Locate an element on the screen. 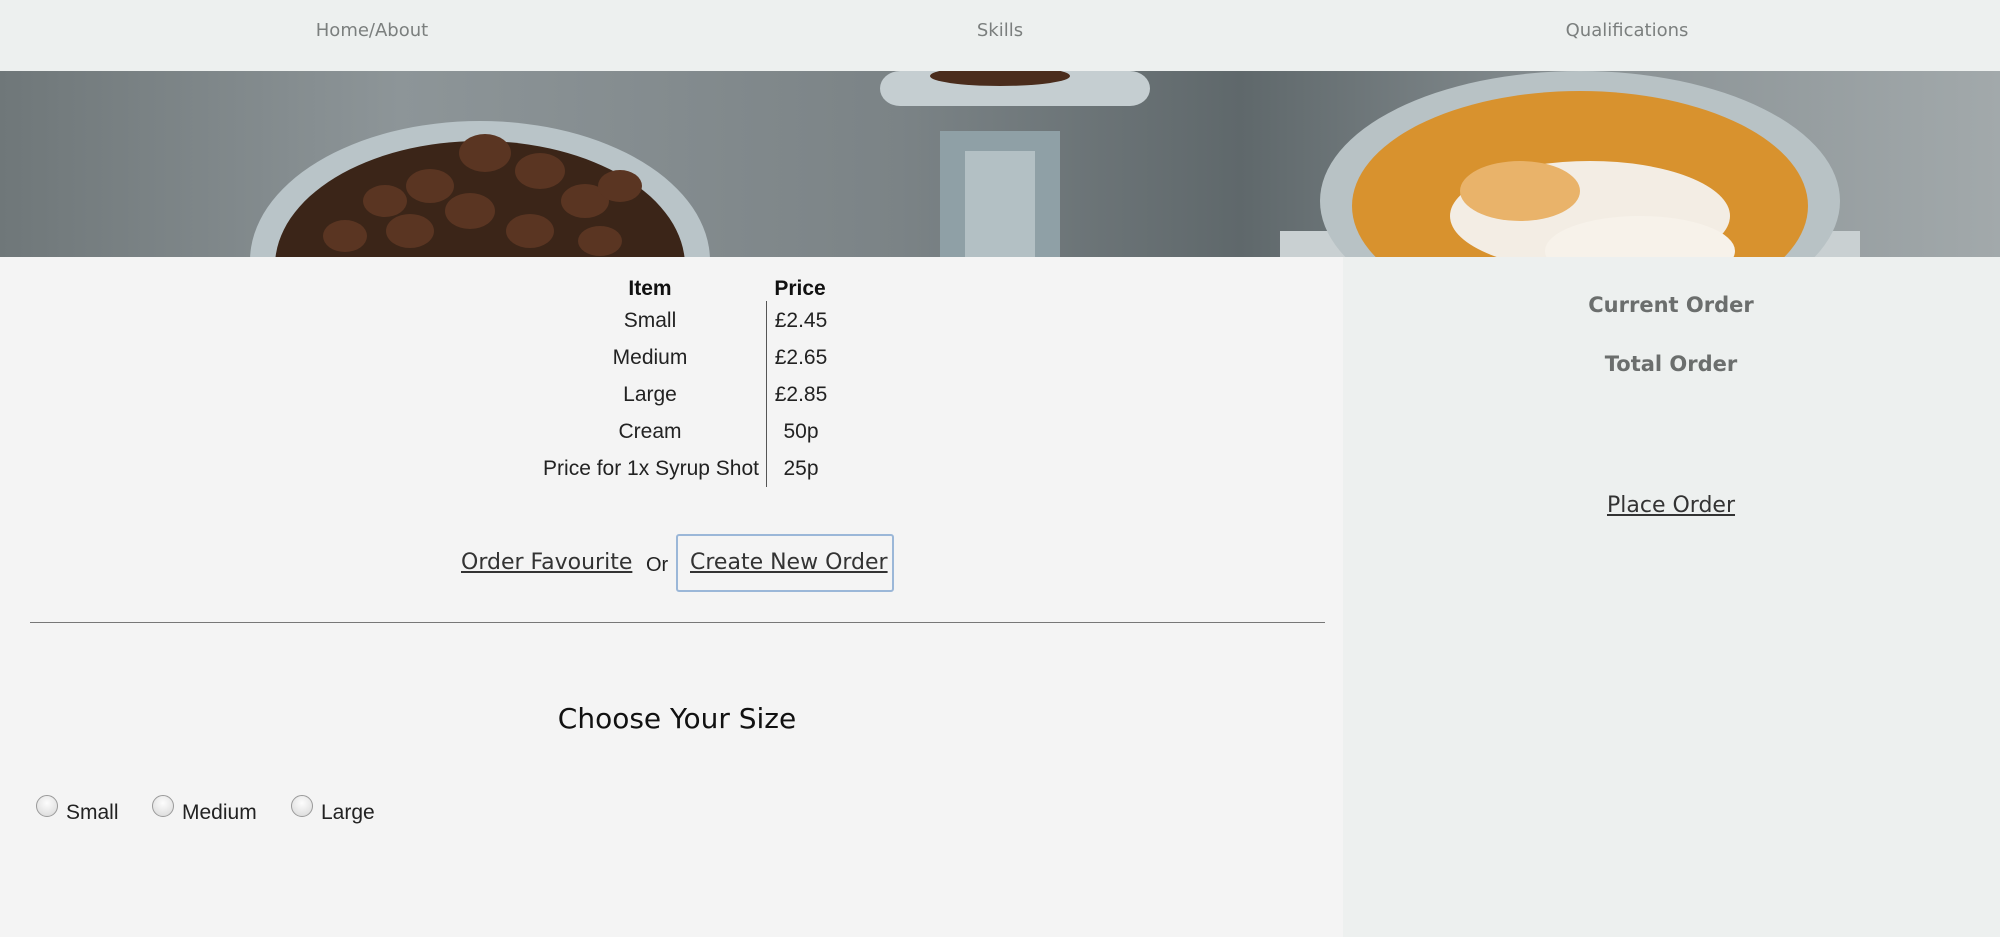  table-cell-price: £2.85 is located at coordinates (801, 394).